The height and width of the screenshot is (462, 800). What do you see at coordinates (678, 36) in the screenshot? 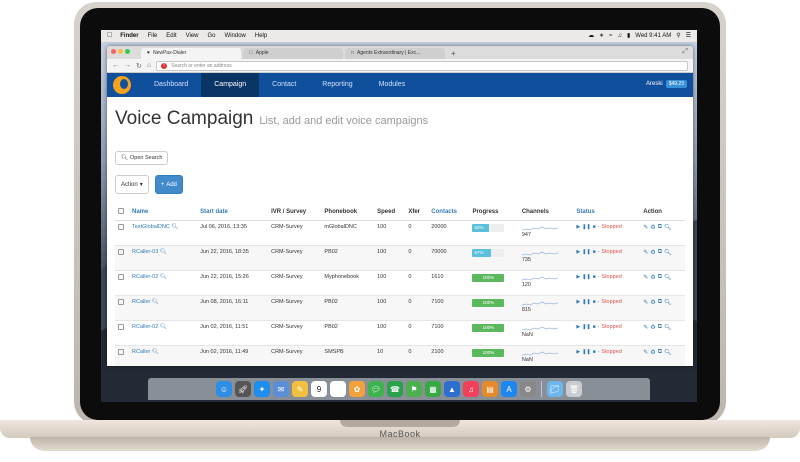
I see `spotlight-icon: ⚲` at bounding box center [678, 36].